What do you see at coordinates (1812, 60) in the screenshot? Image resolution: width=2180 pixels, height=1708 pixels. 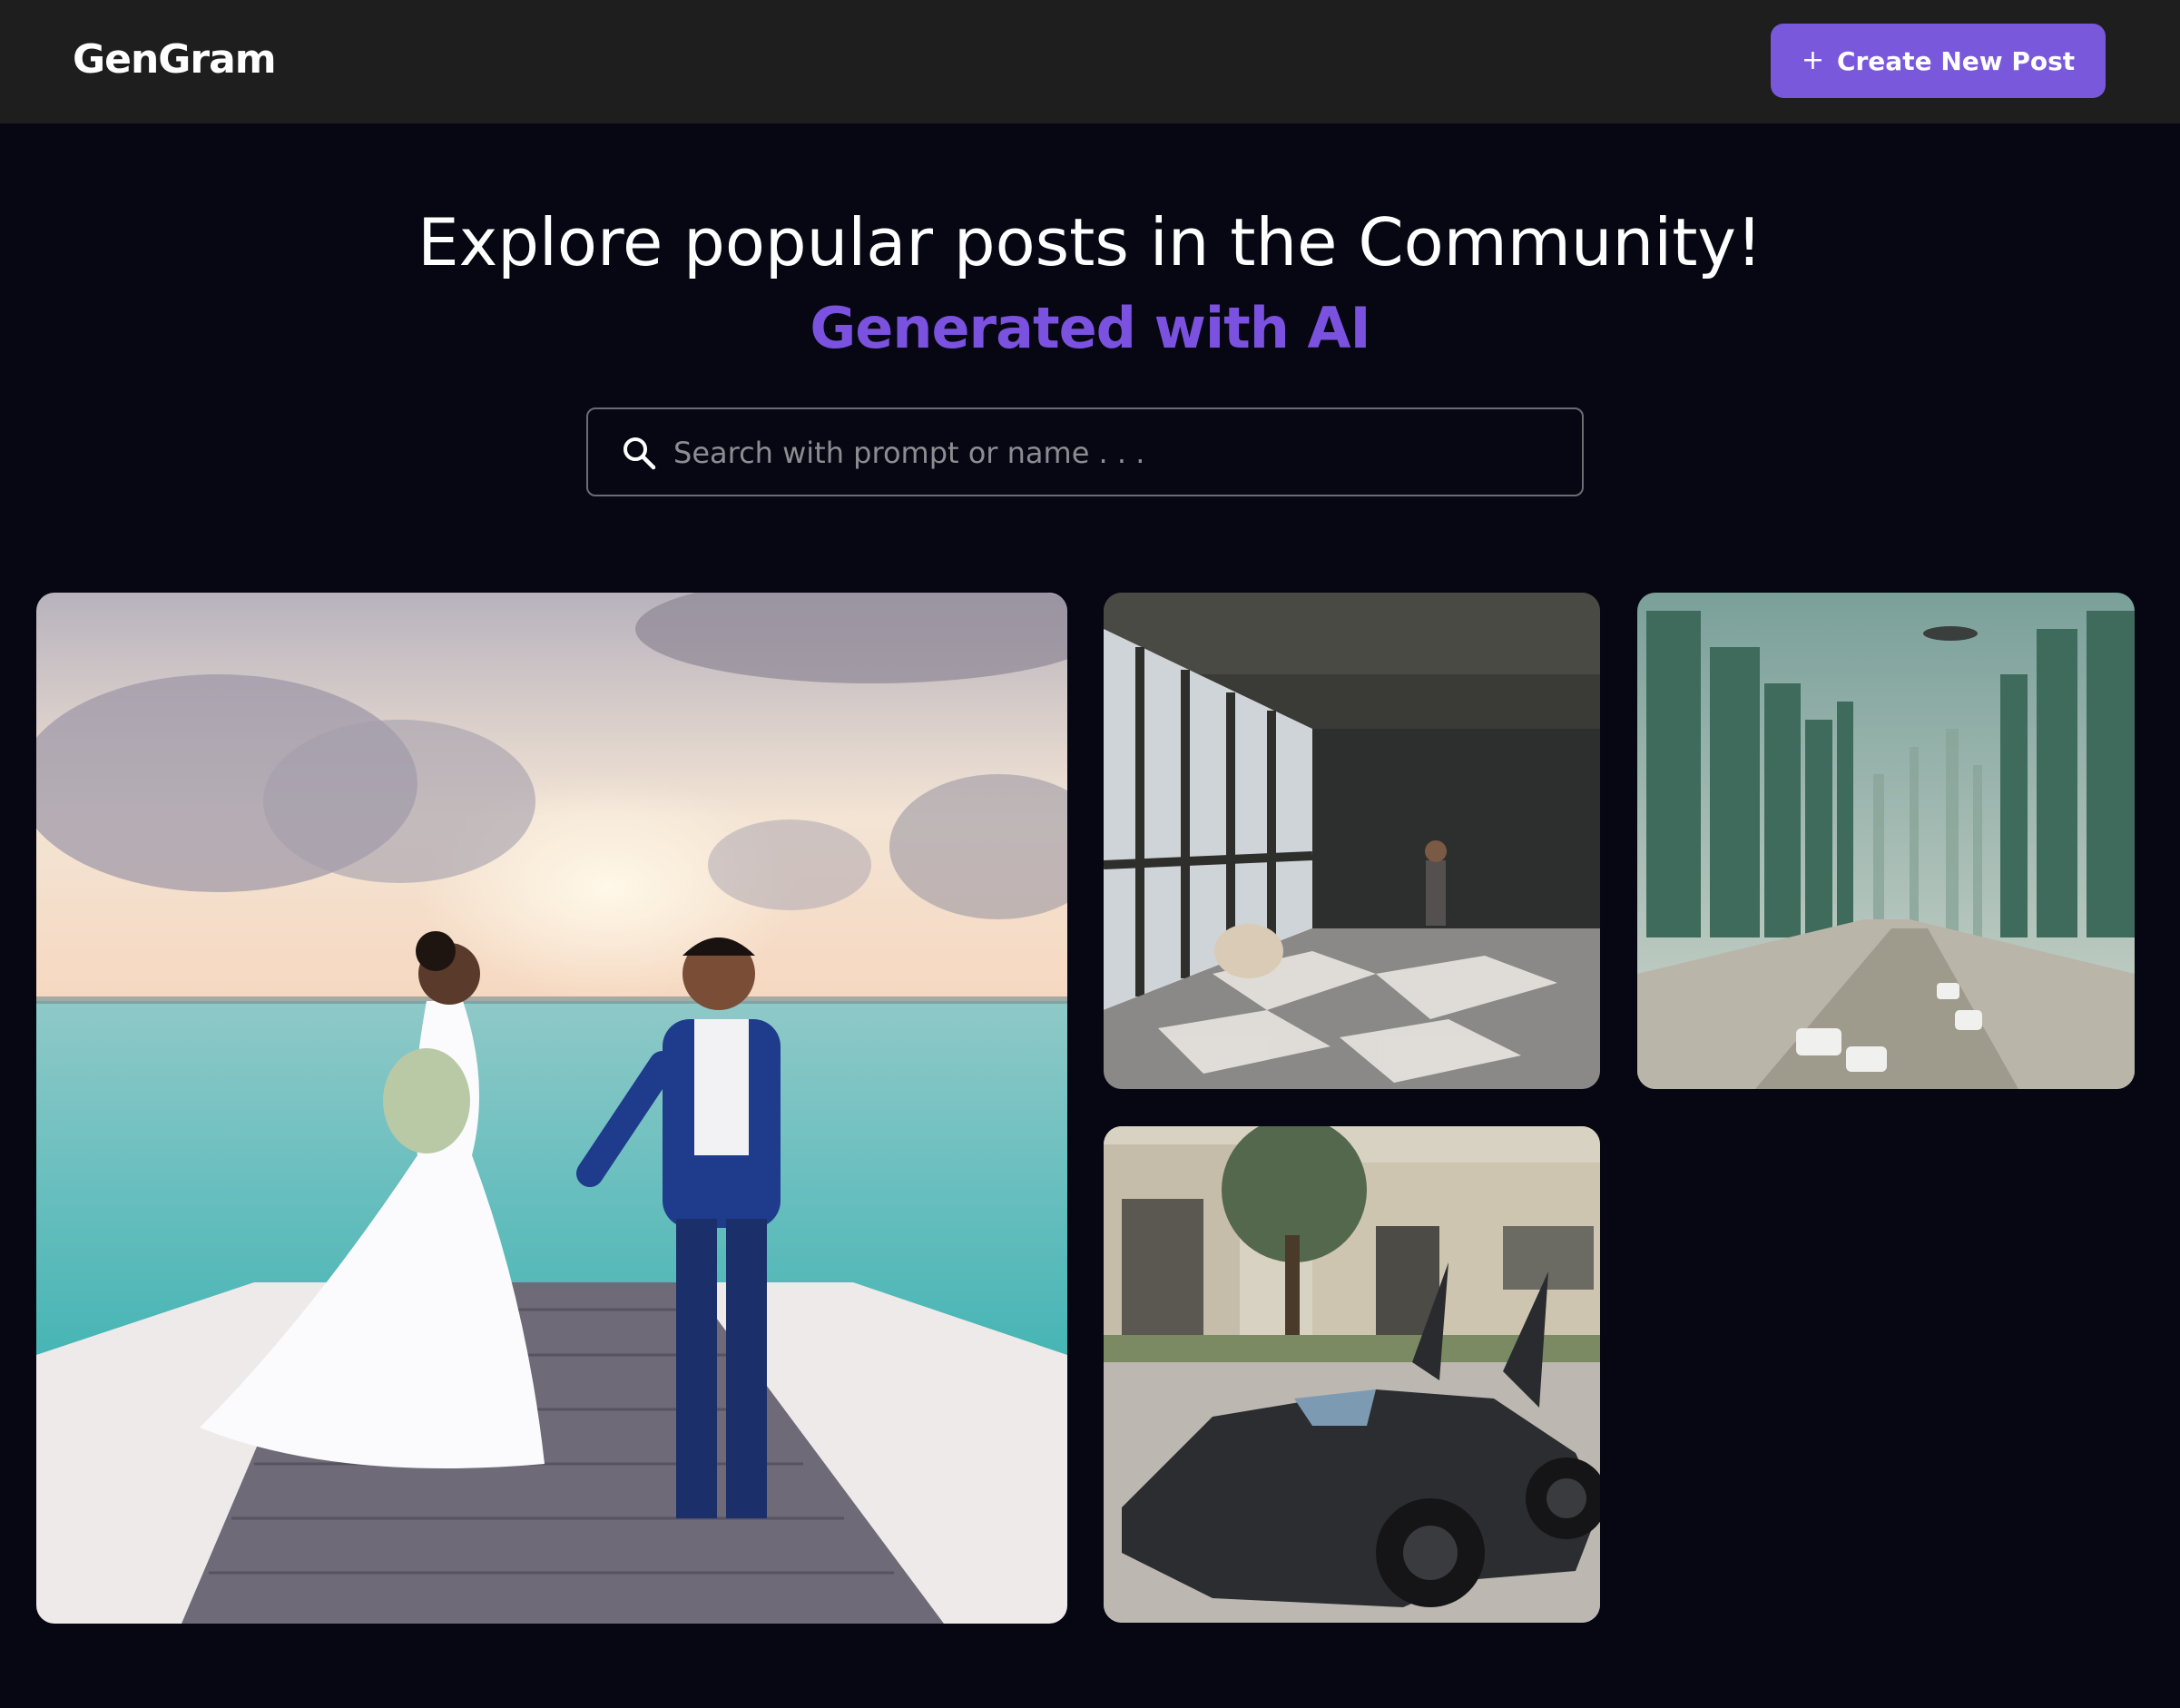 I see `plus-icon: +` at bounding box center [1812, 60].